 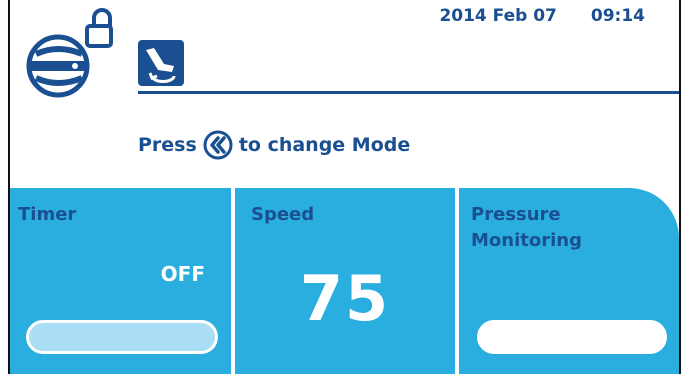 What do you see at coordinates (167, 145) in the screenshot?
I see `hint-prefix: Press` at bounding box center [167, 145].